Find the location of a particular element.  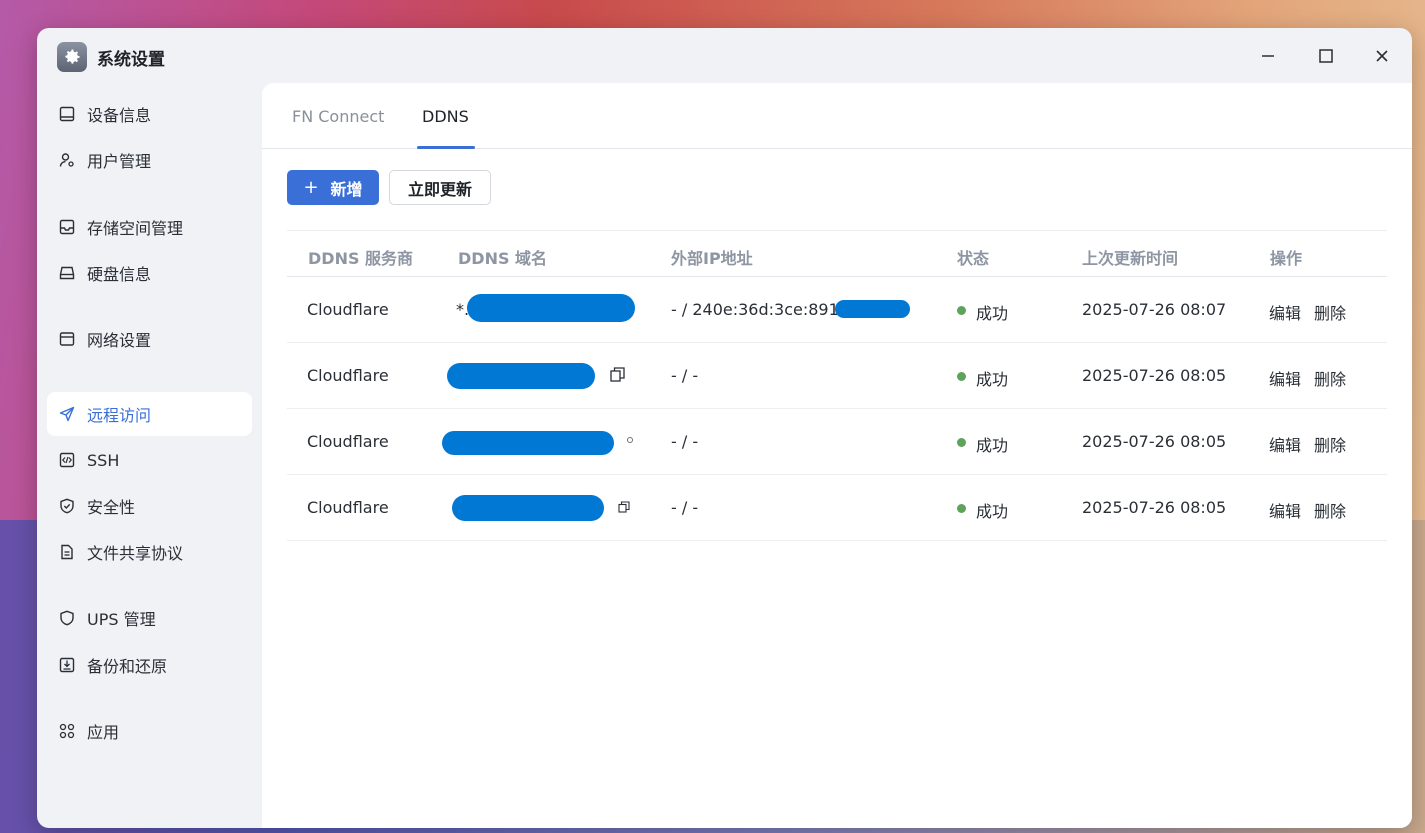

apps-icon is located at coordinates (67, 731).